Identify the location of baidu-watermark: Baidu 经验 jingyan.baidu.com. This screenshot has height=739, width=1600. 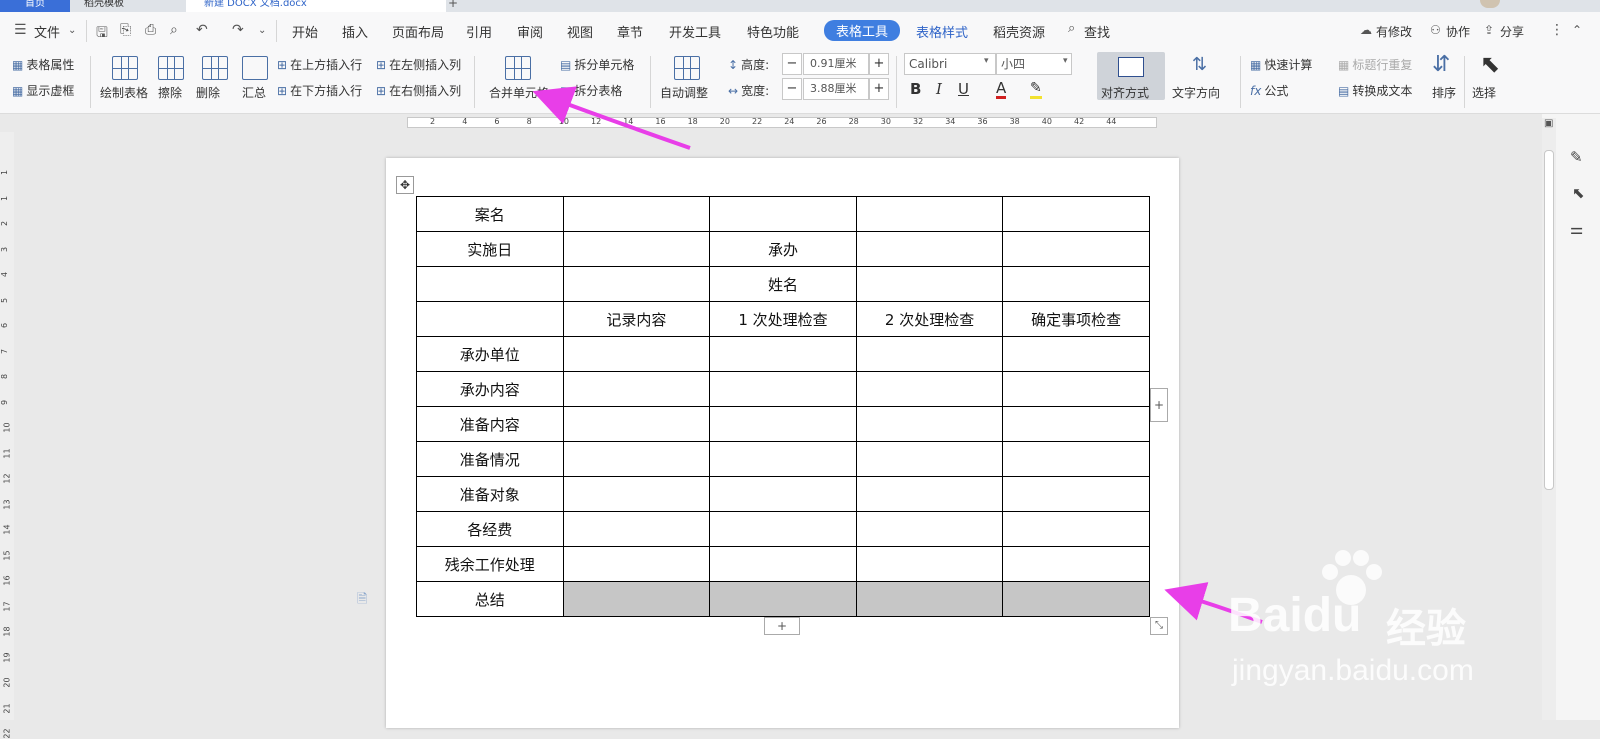
(1378, 626).